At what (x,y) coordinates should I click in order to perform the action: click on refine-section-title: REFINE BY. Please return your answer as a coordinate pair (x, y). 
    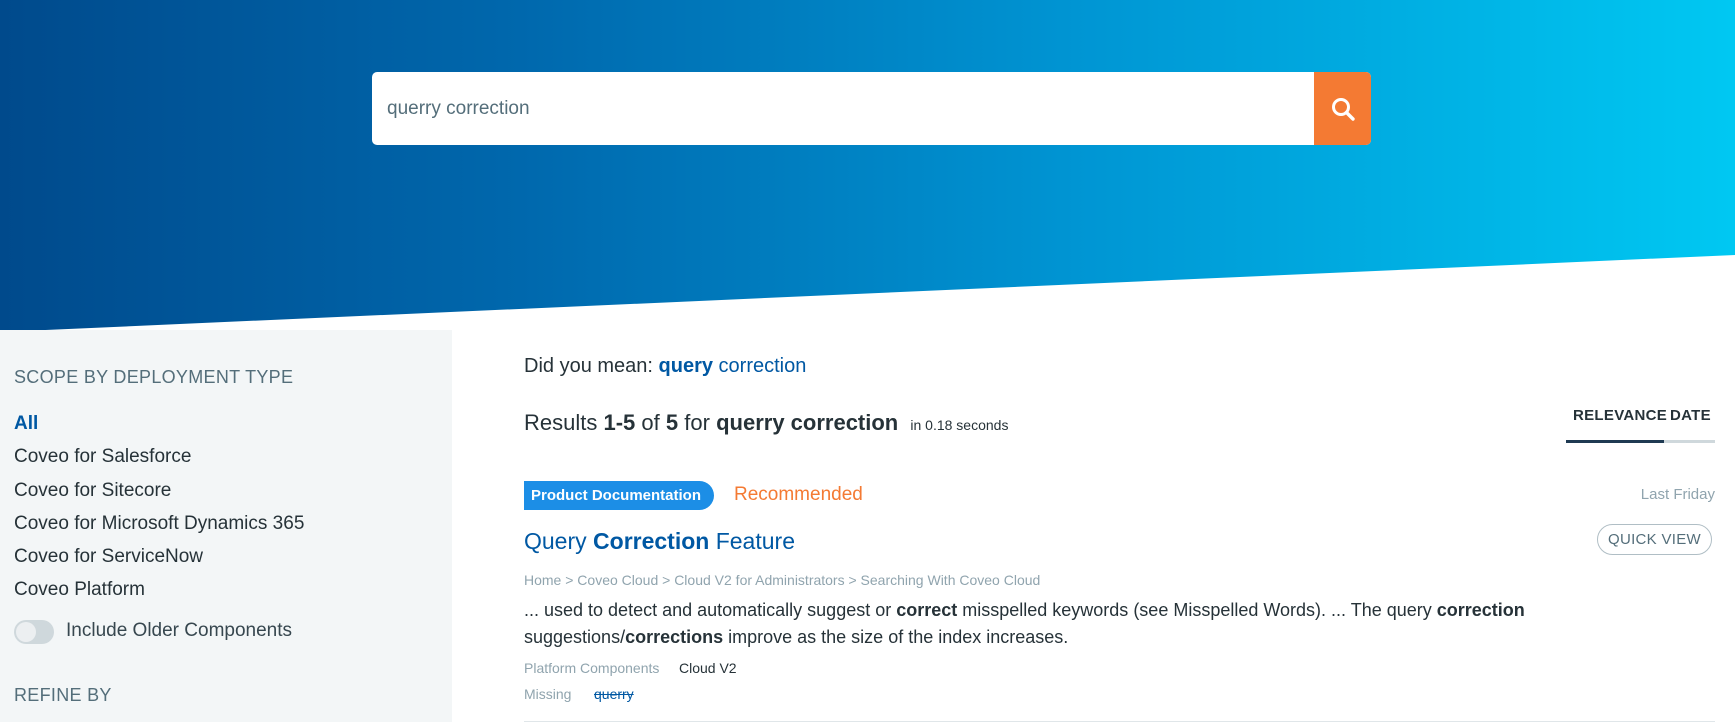
    Looking at the image, I should click on (63, 695).